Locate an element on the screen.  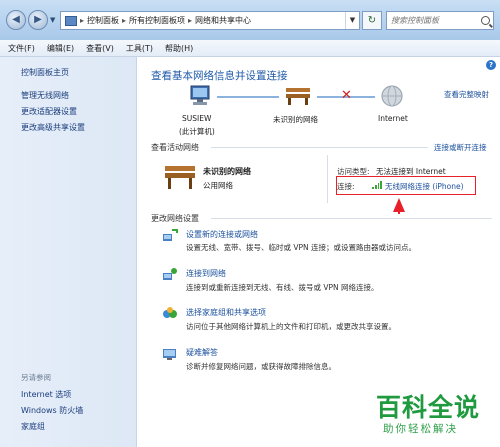
computer-name-label: SUSIEW is located at coordinates (197, 118).